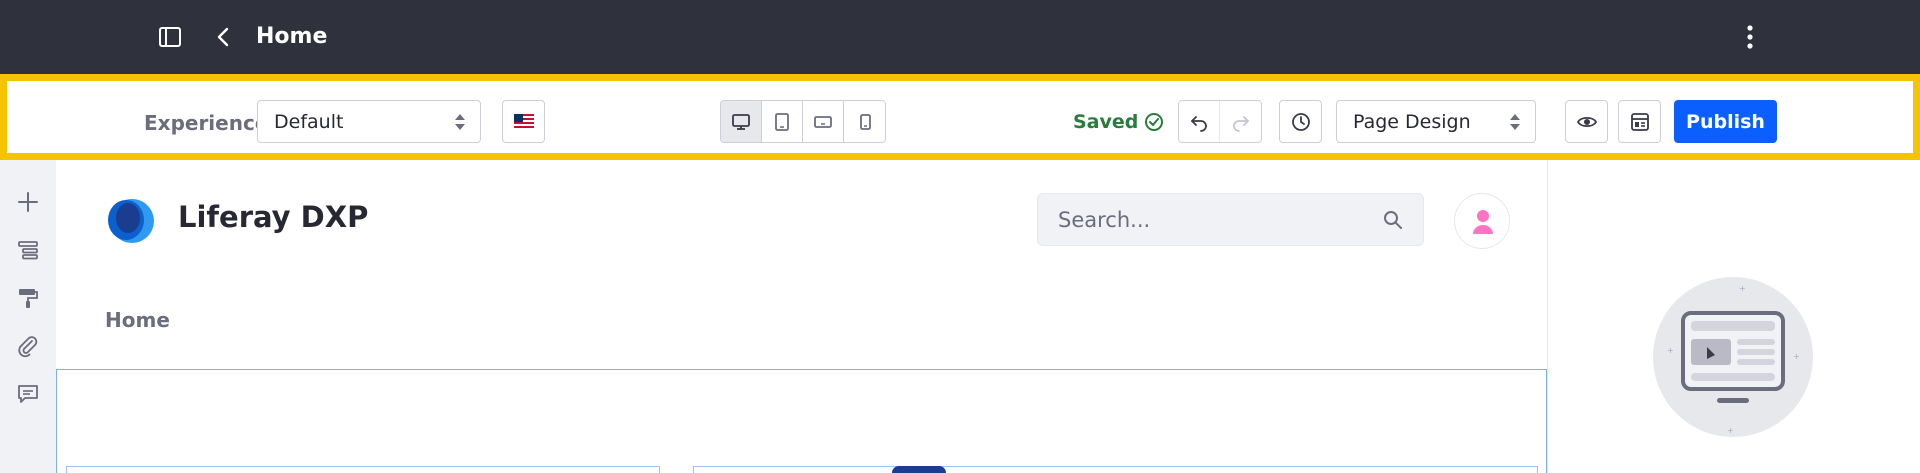 The height and width of the screenshot is (473, 1920). I want to click on tablet-icon, so click(782, 121).